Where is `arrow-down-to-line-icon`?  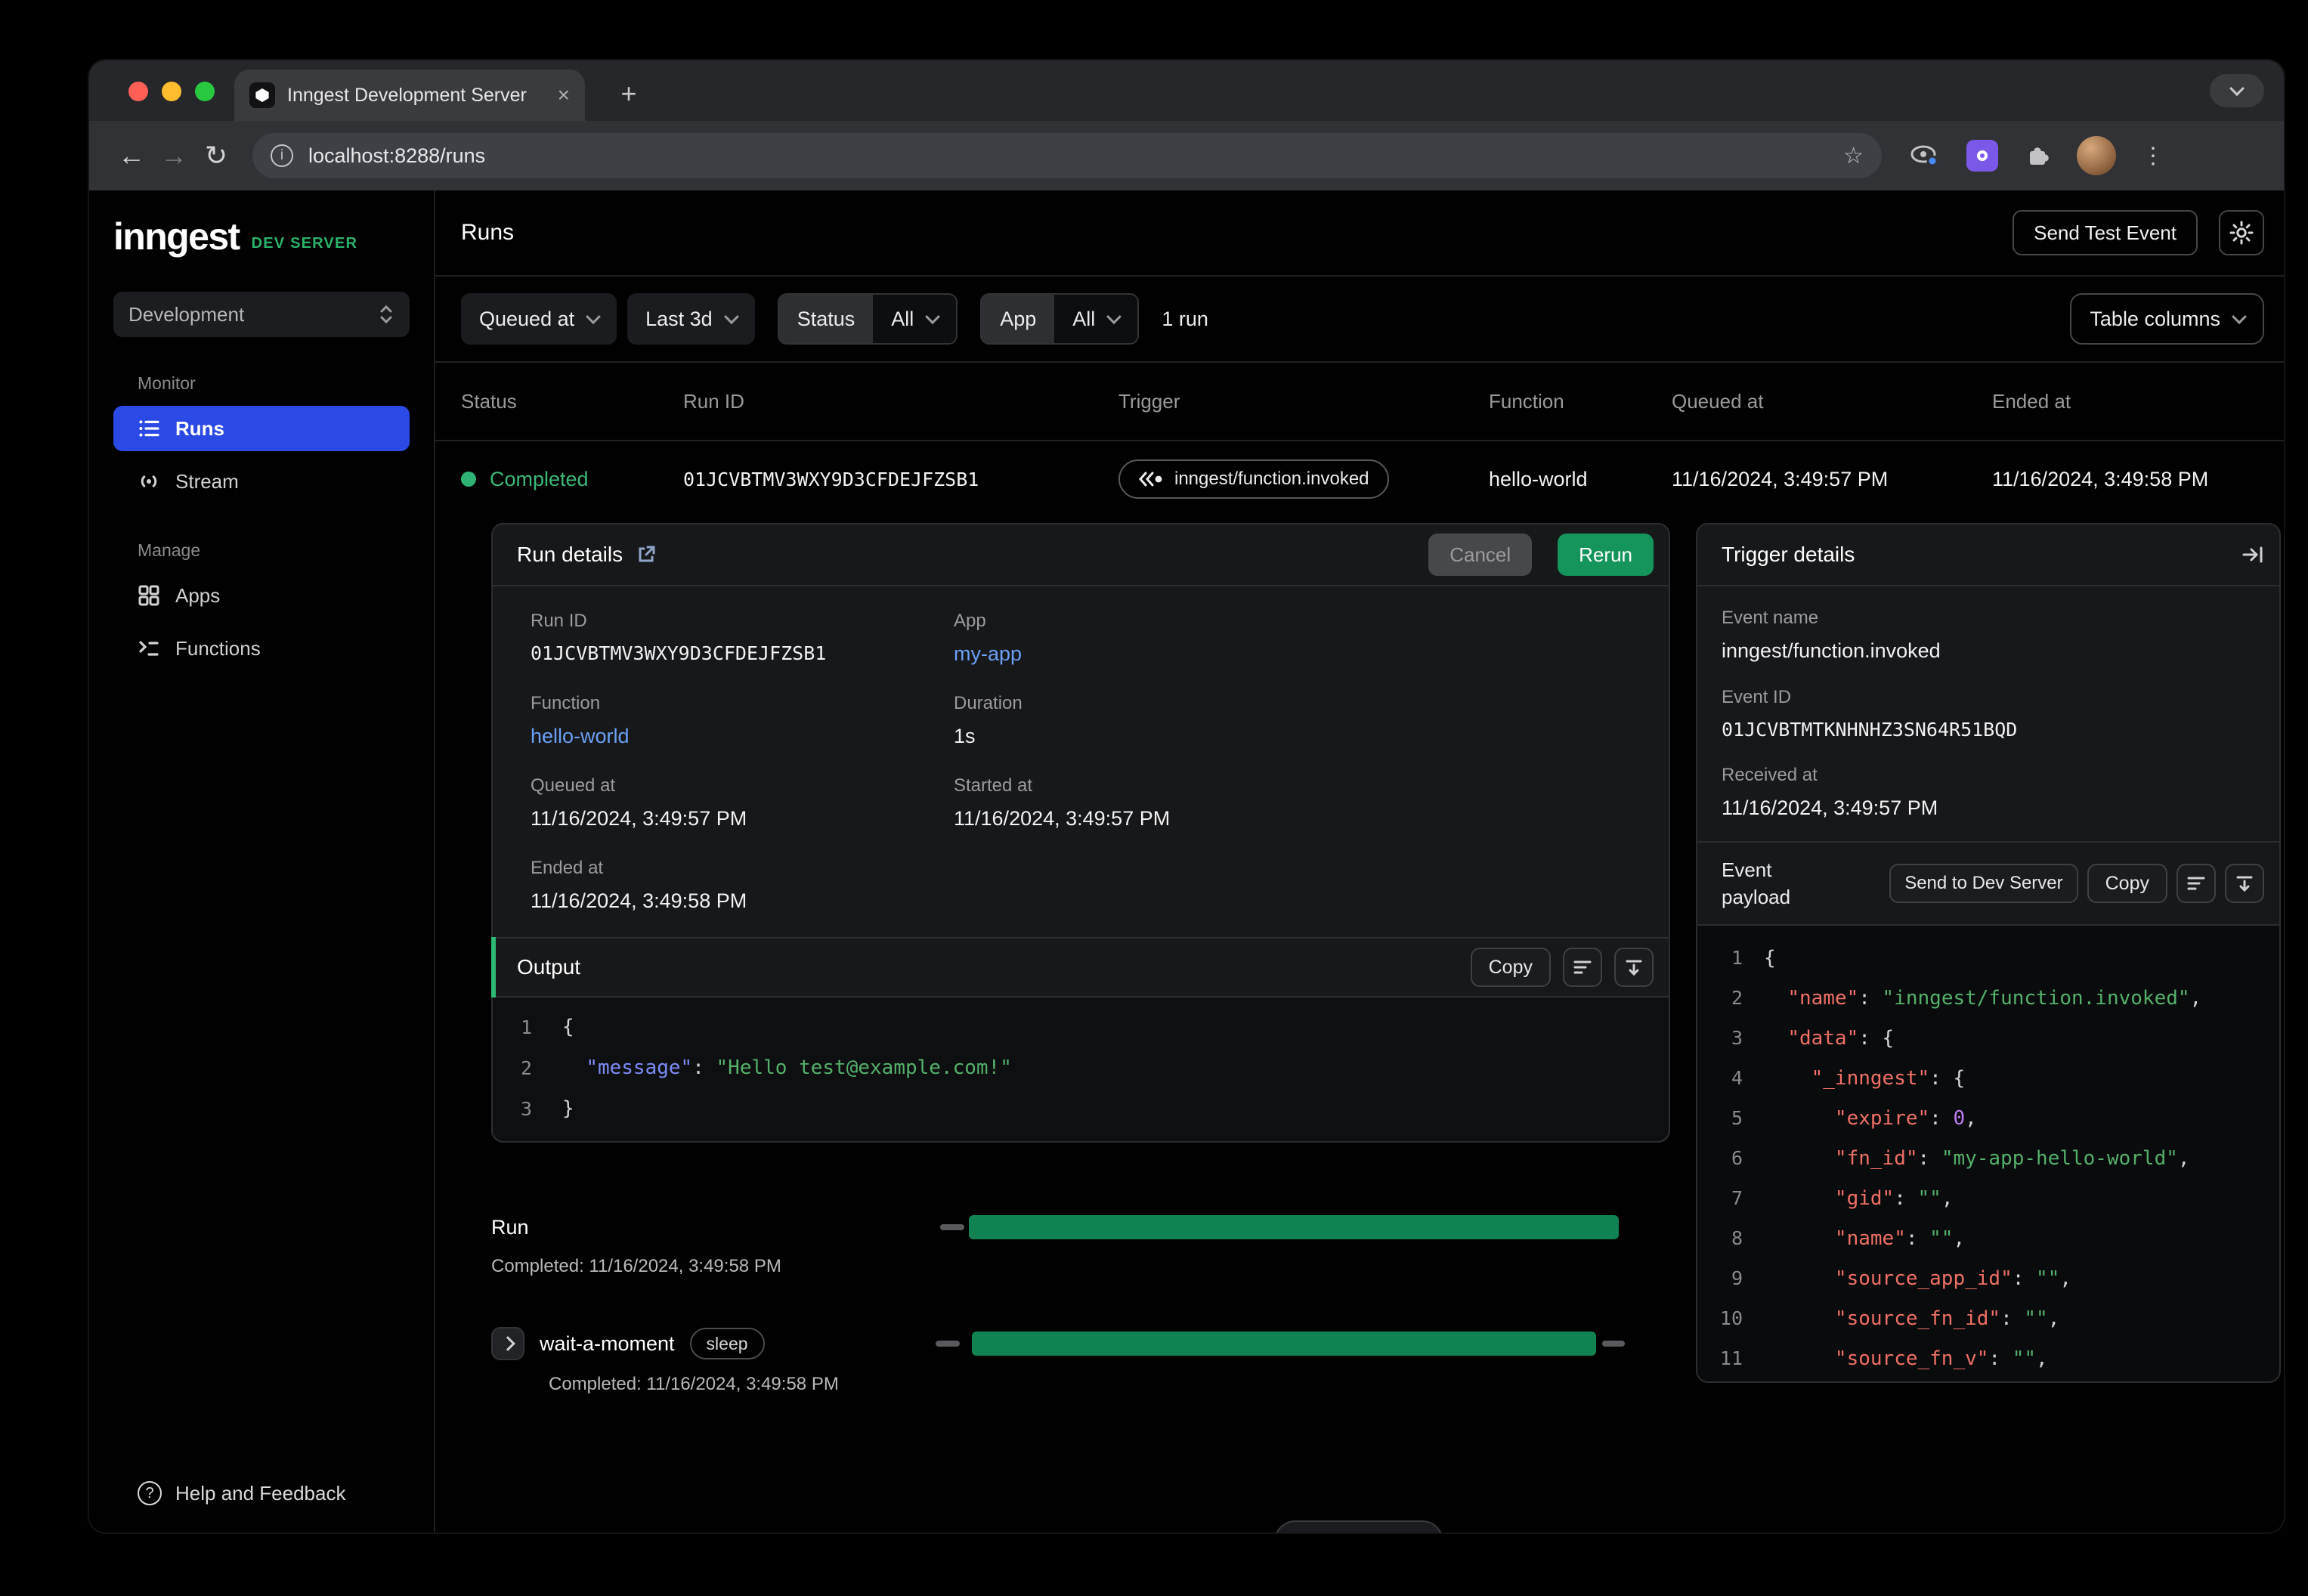
arrow-down-to-line-icon is located at coordinates (2244, 884).